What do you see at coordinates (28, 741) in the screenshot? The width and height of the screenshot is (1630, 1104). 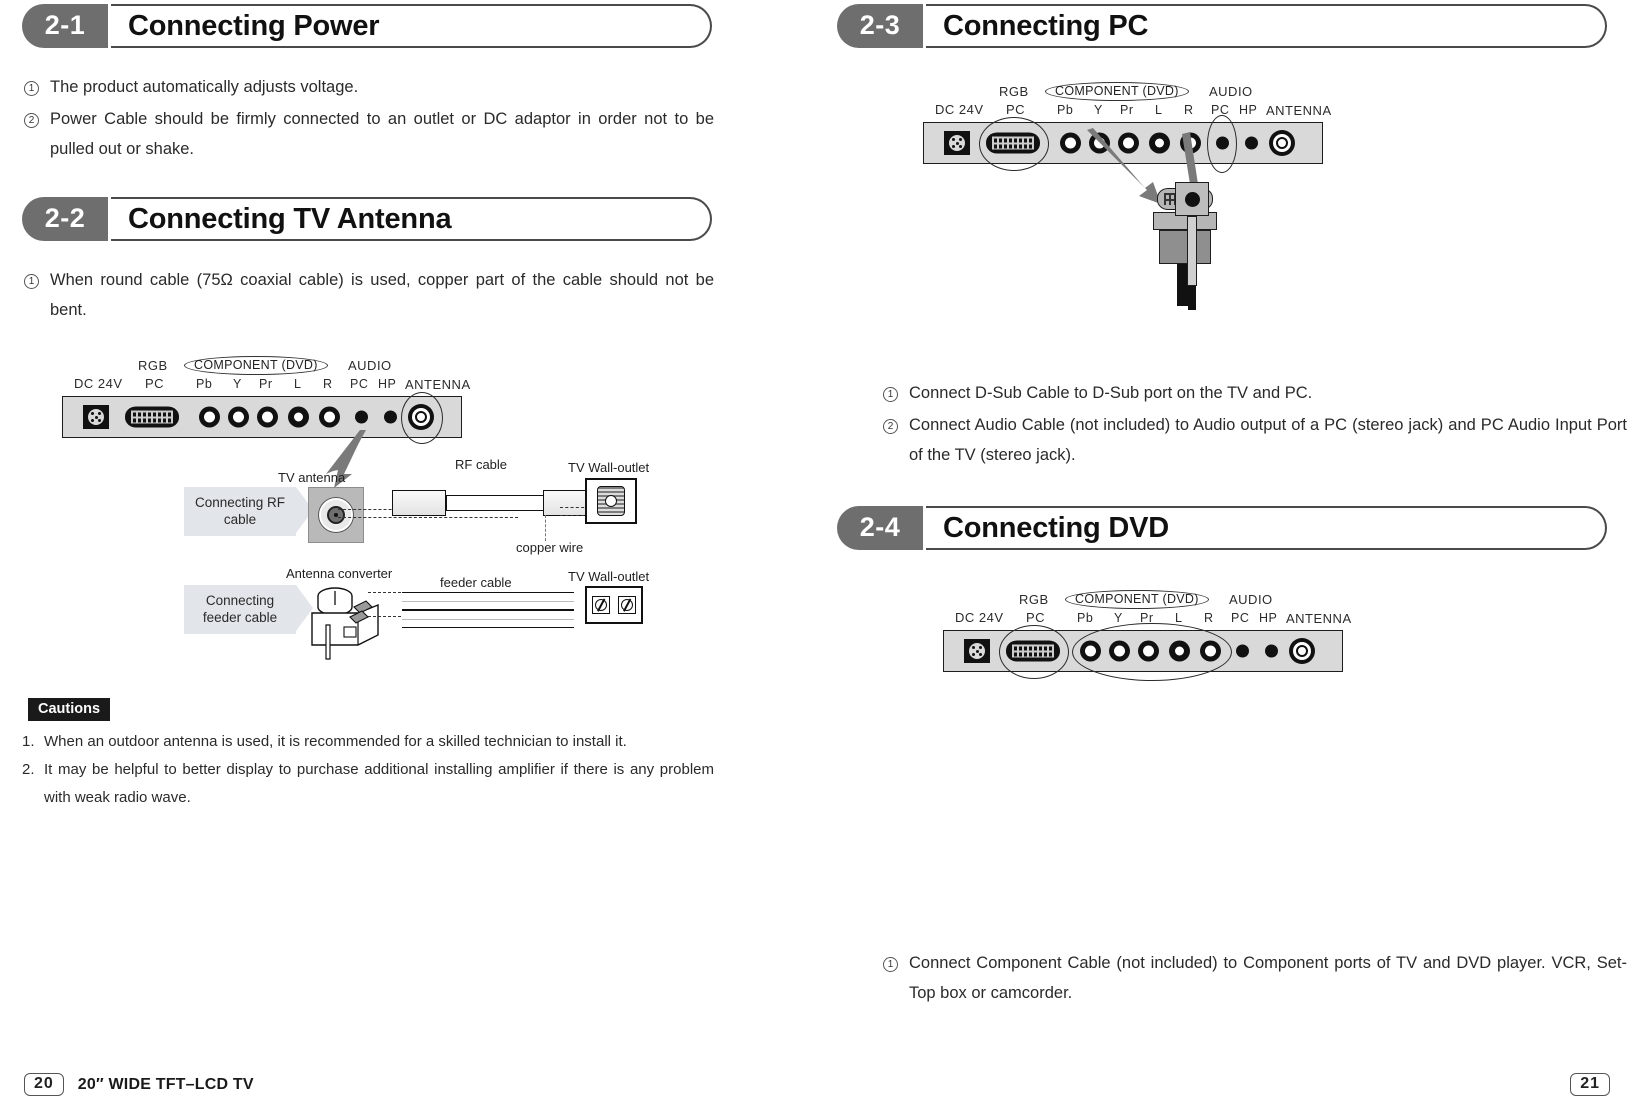 I see `caution-number: 1.` at bounding box center [28, 741].